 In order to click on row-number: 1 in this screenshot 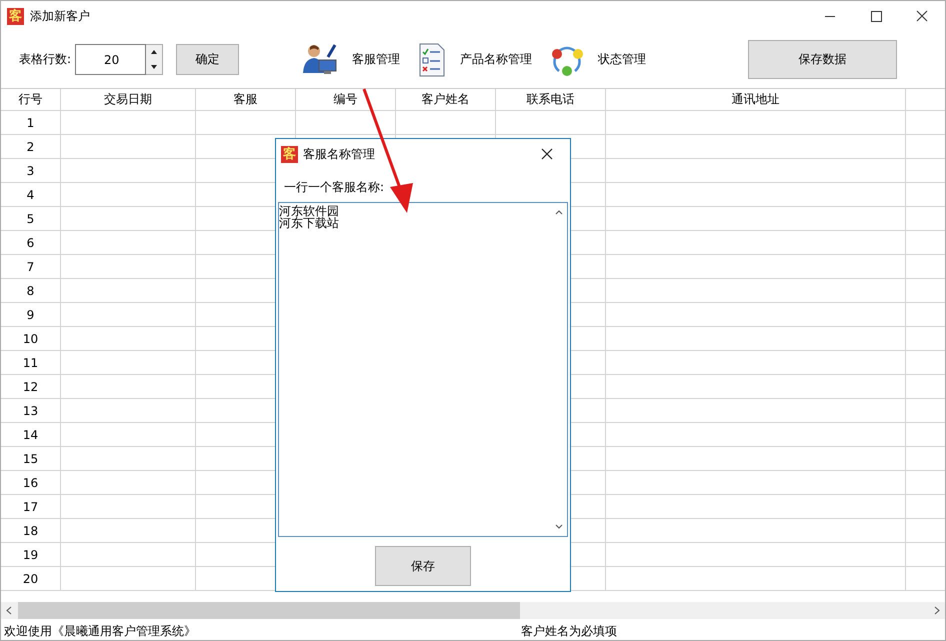, I will do `click(31, 123)`.